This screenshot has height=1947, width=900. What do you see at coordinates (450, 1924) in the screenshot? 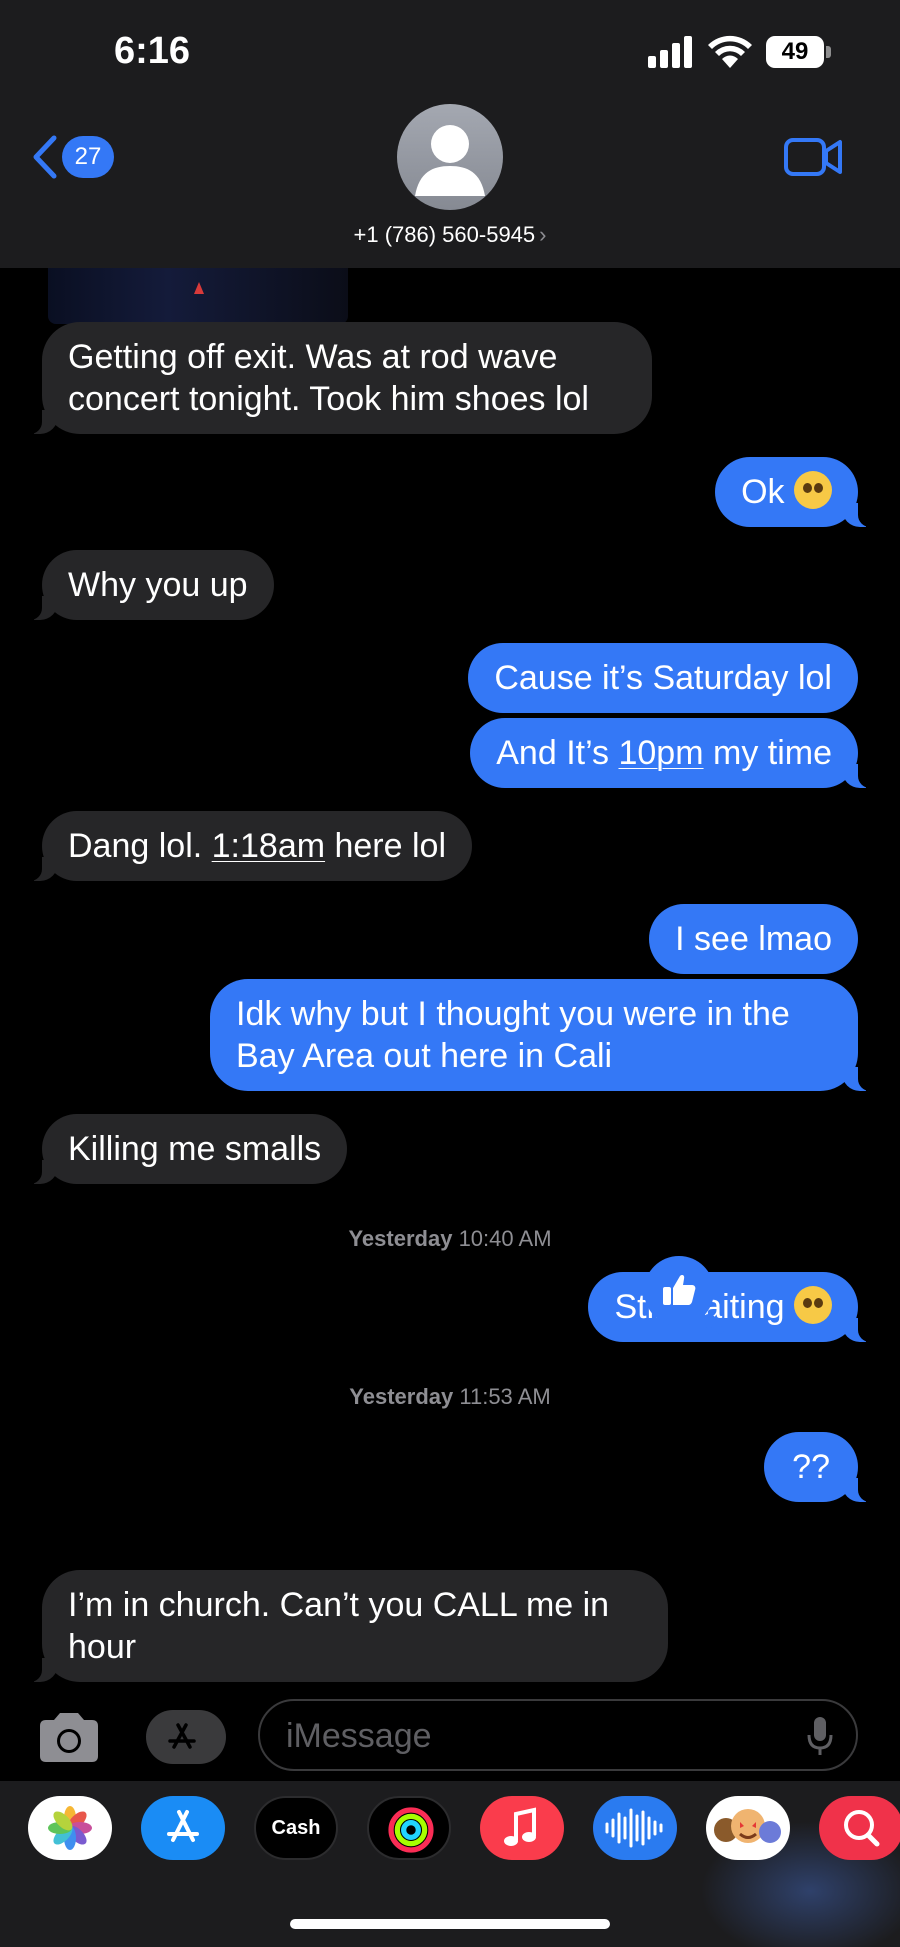
I see `home-indicator` at bounding box center [450, 1924].